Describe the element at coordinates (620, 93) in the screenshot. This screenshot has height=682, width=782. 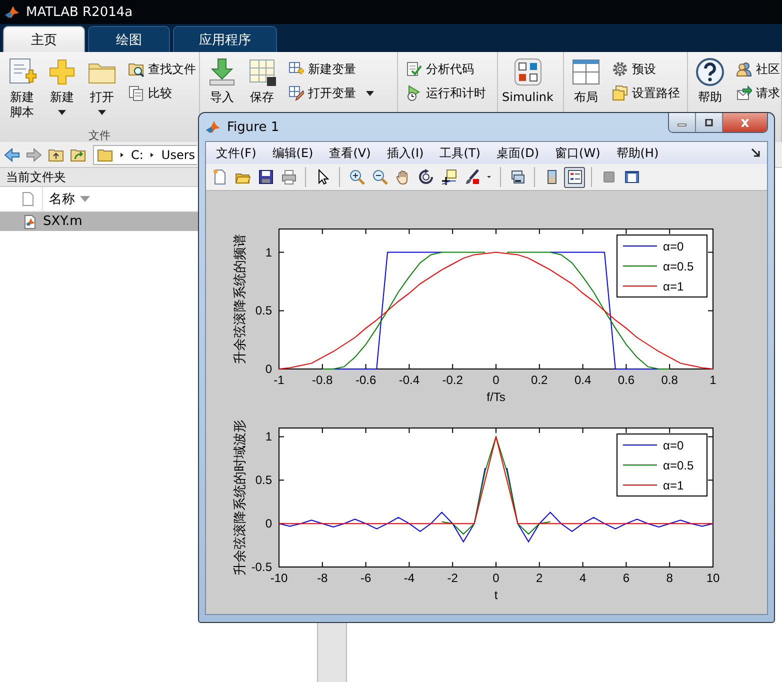
I see `folders-icon` at that location.